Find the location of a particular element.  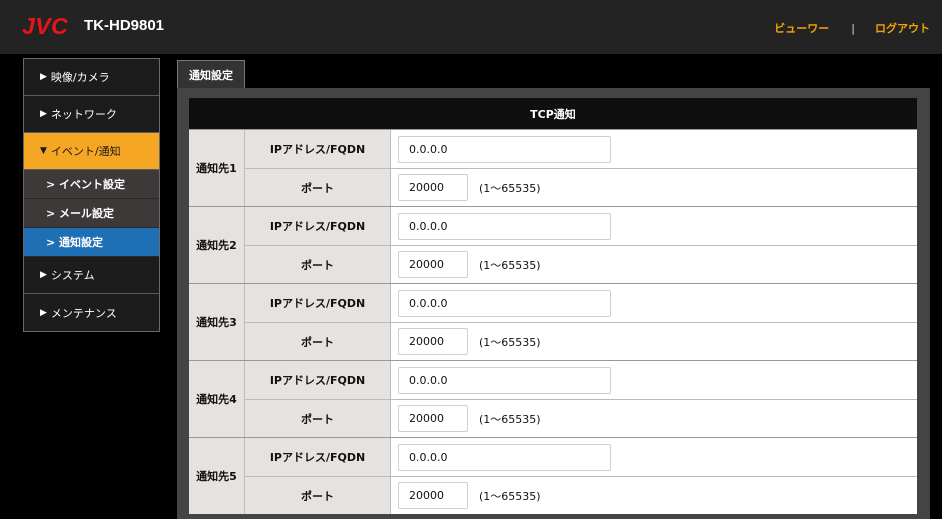

tab-notification-settings: 通知設定 is located at coordinates (211, 74).